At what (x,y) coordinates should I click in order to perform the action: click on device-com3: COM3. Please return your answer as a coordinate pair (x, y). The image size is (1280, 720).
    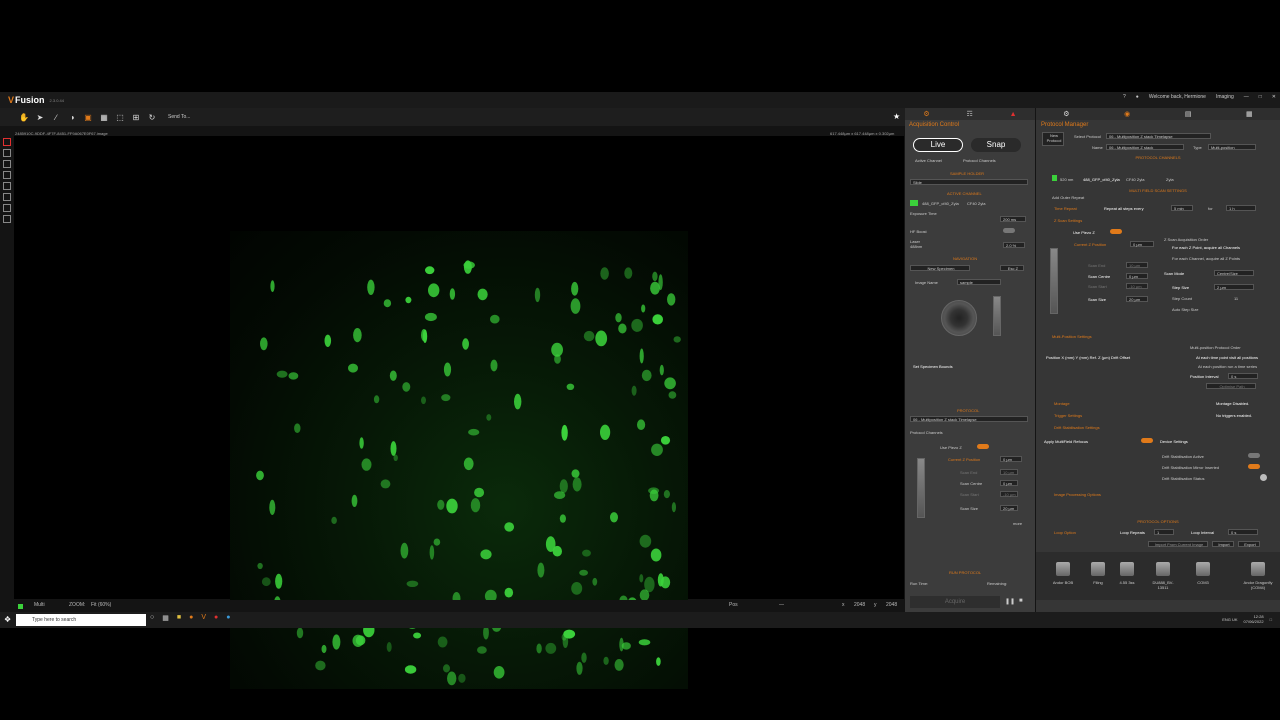
    Looking at the image, I should click on (1203, 573).